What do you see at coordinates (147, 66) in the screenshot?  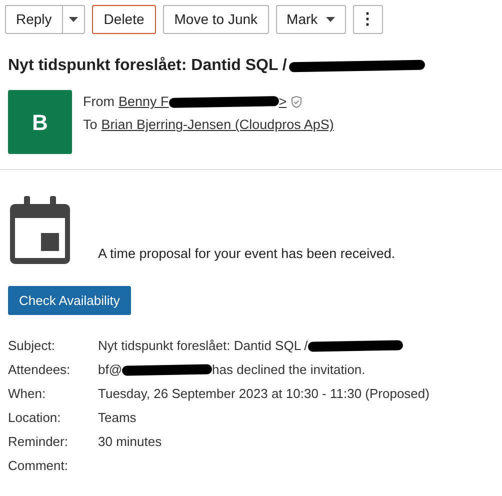 I see `message-subject: Nyt tidspunkt foreslået: Dantid SQL /` at bounding box center [147, 66].